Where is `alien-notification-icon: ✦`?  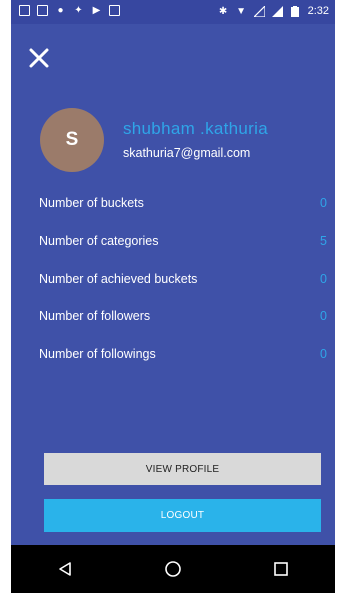 alien-notification-icon: ✦ is located at coordinates (78, 10).